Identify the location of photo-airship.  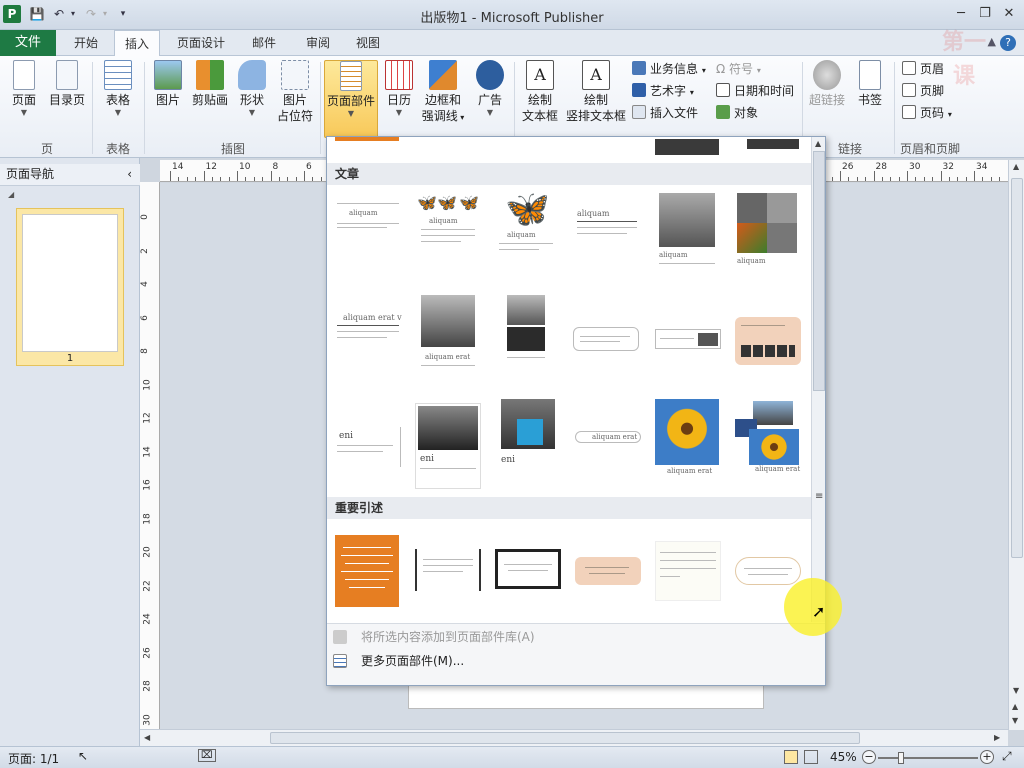
(687, 220).